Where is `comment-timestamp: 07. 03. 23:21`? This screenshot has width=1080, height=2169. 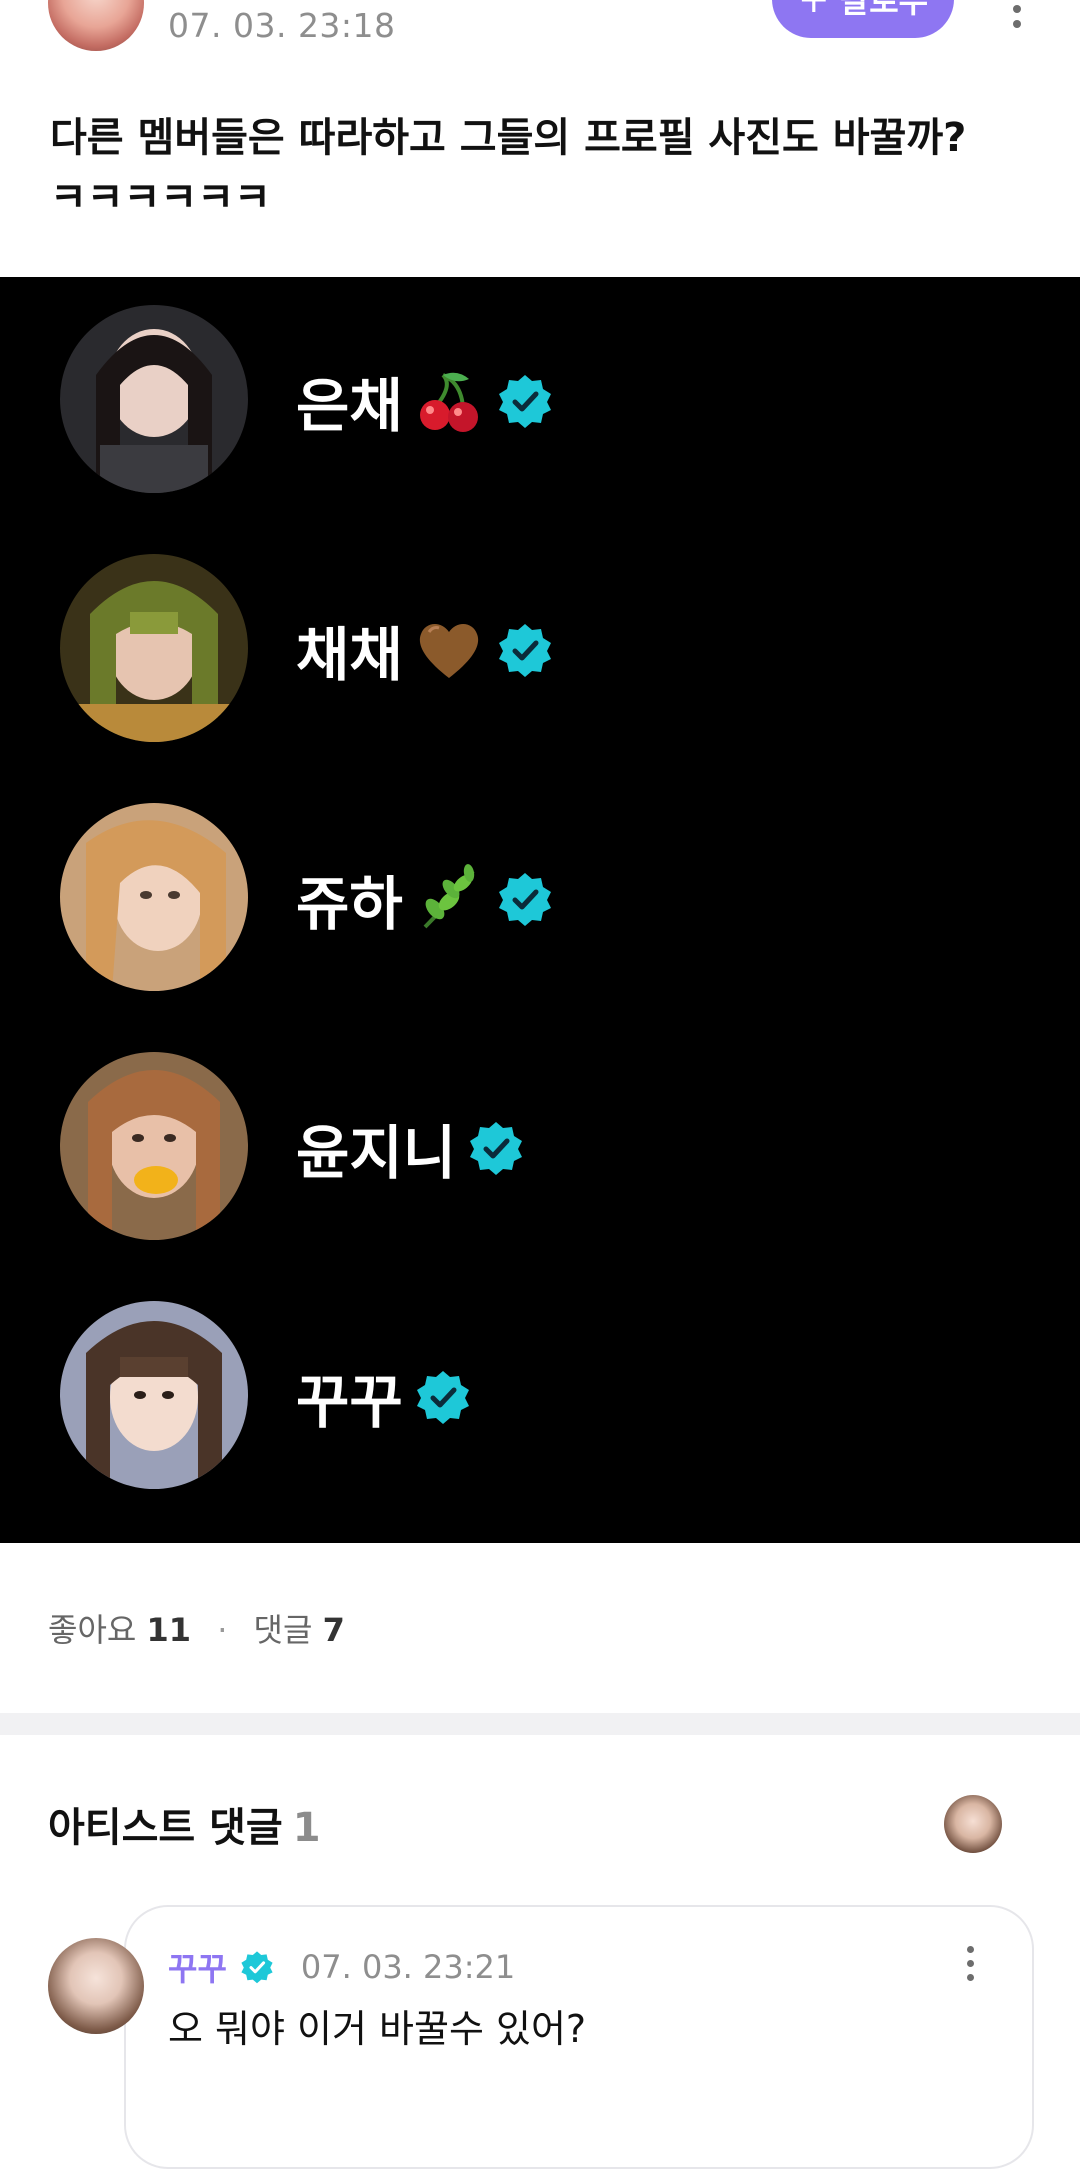 comment-timestamp: 07. 03. 23:21 is located at coordinates (408, 1967).